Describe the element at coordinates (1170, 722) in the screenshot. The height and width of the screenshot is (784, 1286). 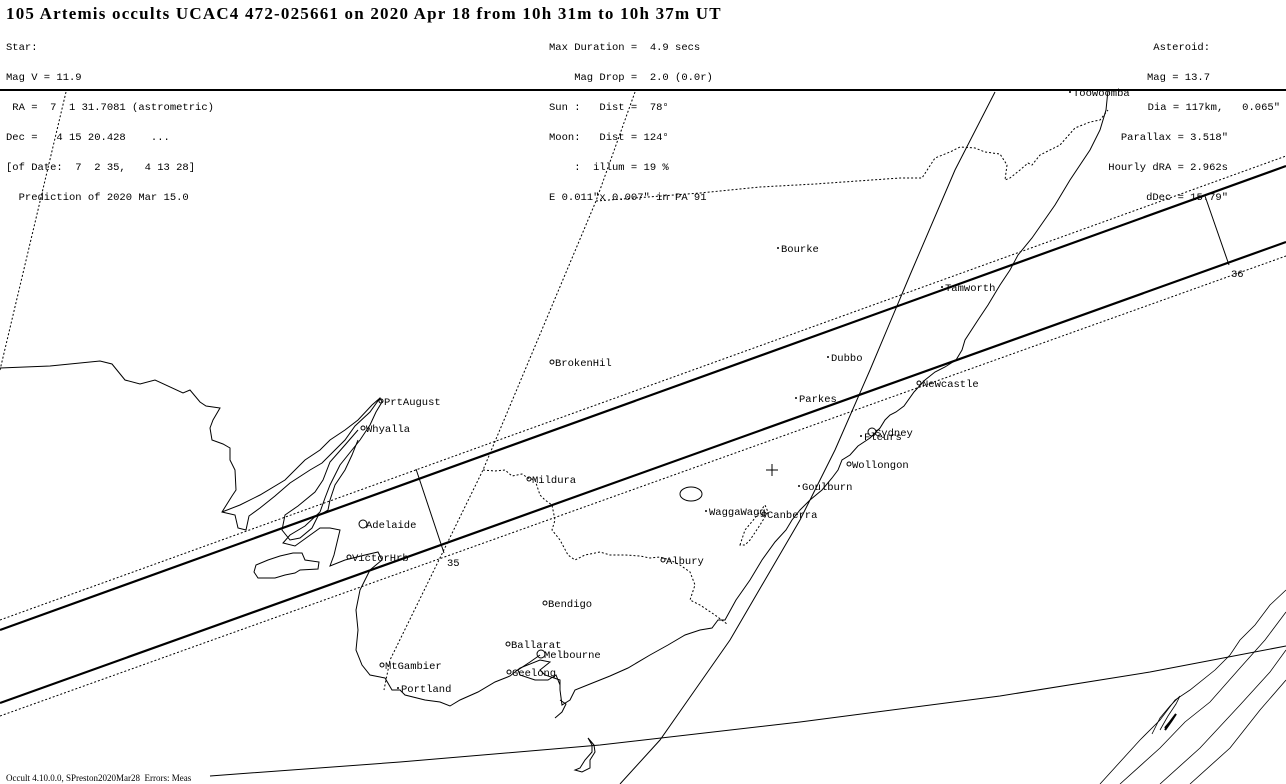
I see `new-zealand-lakes` at that location.